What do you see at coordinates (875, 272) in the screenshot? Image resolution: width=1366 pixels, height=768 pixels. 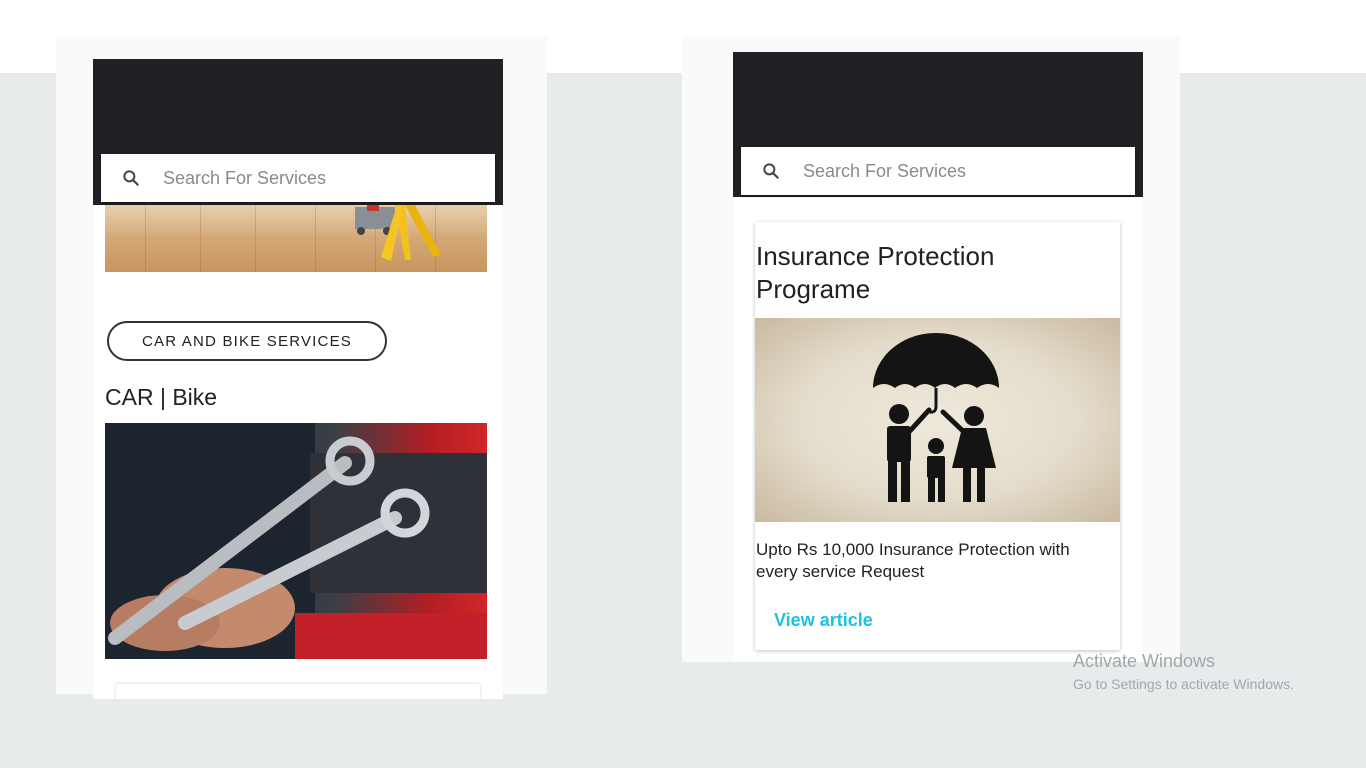 I see `card-title: Insurance Protection Programe` at bounding box center [875, 272].